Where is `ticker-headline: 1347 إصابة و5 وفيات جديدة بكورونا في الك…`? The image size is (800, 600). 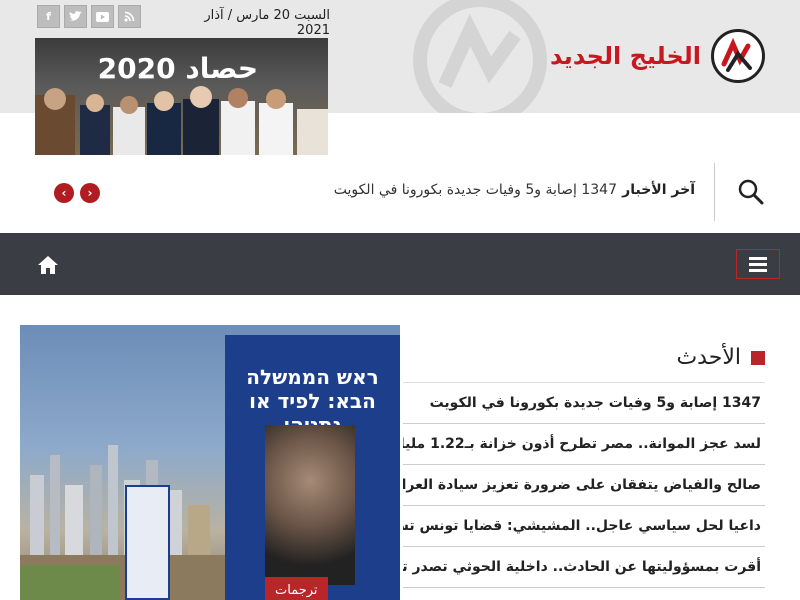 ticker-headline: 1347 إصابة و5 وفيات جديدة بكورونا في الك… is located at coordinates (475, 190).